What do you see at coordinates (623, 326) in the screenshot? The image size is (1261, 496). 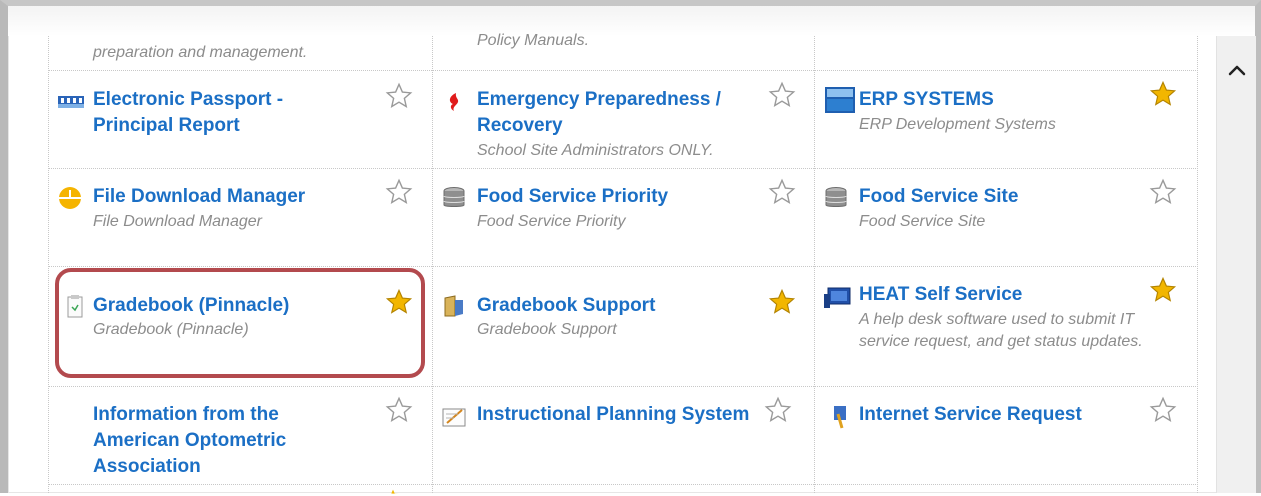 I see `app-tile-gradebook-support: Gradebook Support Gradebook Support` at bounding box center [623, 326].